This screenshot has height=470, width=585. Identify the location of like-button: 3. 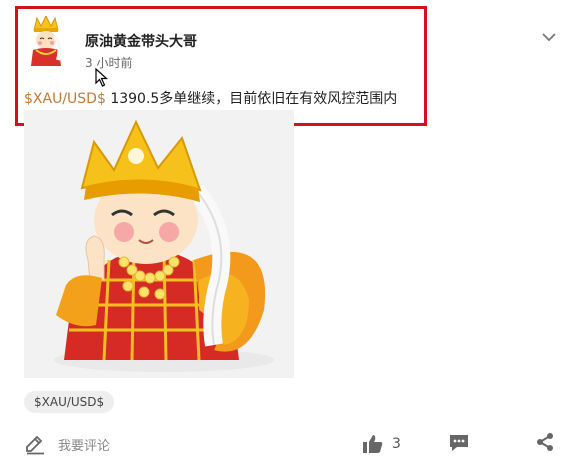
(381, 444).